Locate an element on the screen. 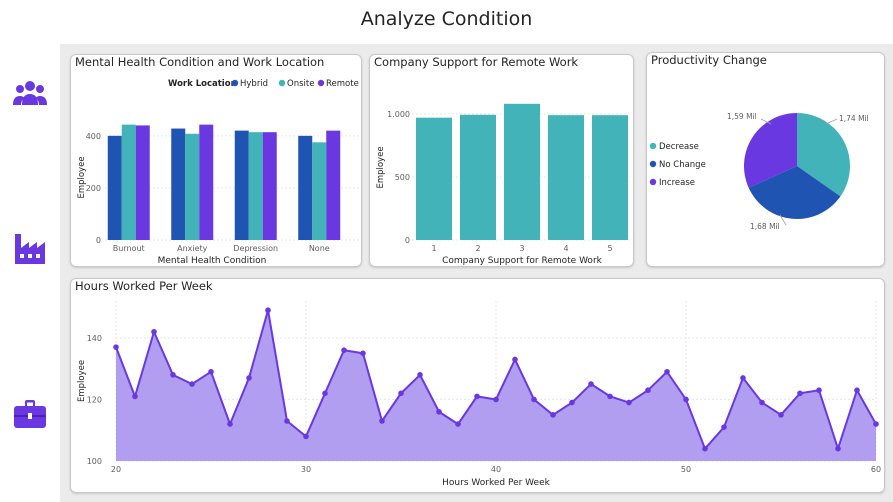  x-tick-label: 3 is located at coordinates (521, 248).